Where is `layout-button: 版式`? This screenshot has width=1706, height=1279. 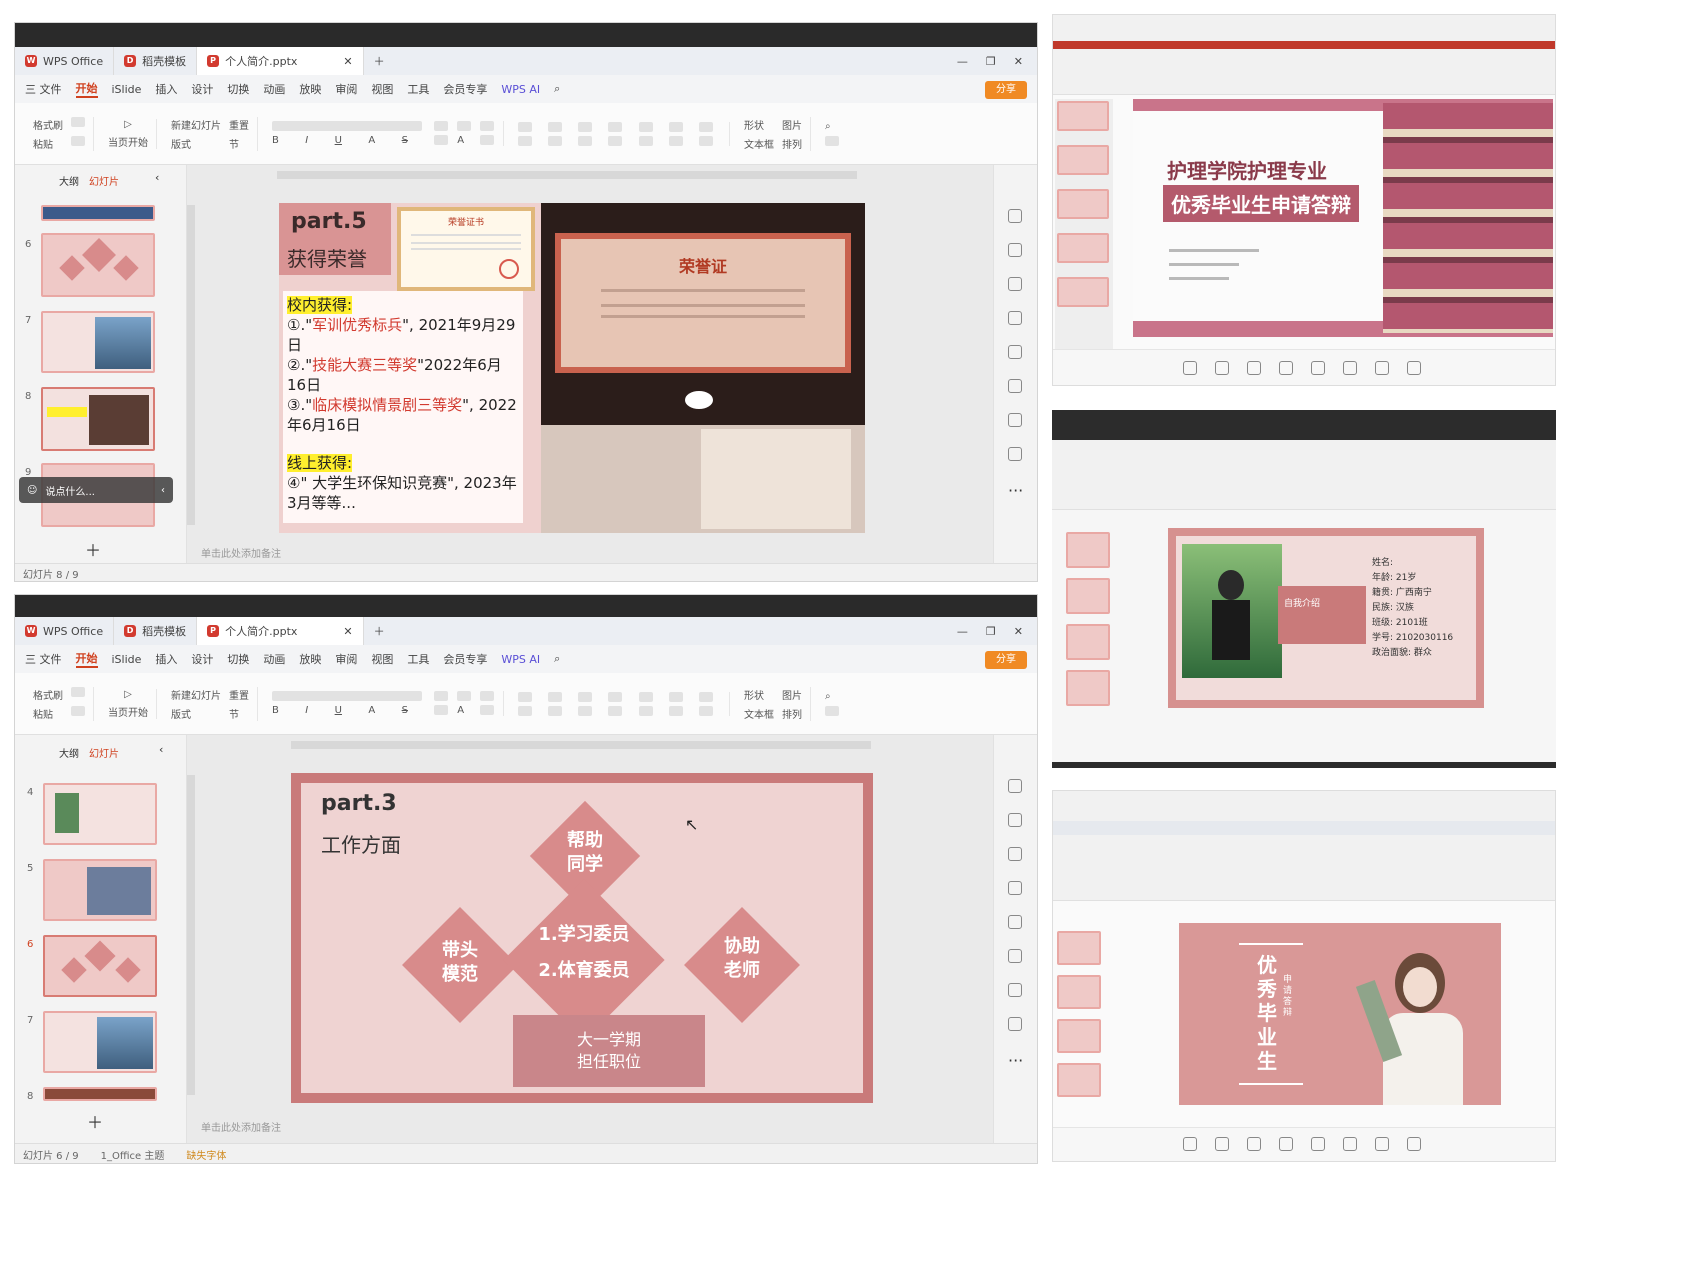
layout-button: 版式 is located at coordinates (196, 143).